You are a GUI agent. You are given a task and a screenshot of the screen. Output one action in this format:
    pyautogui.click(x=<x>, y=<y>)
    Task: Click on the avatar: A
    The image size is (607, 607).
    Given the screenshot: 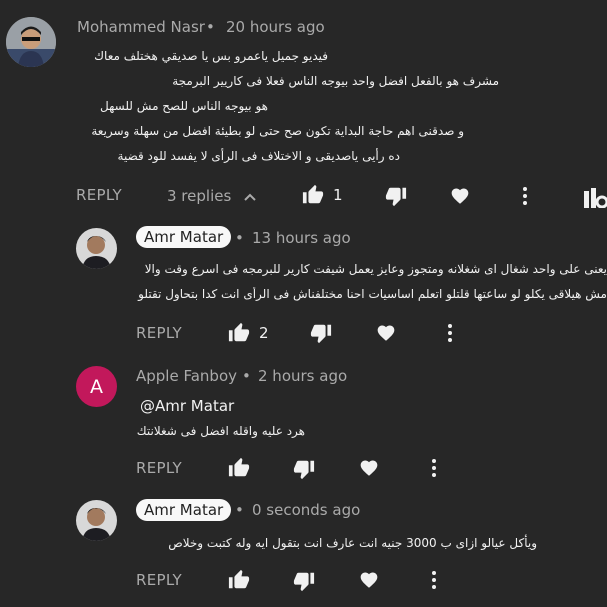 What is the action you would take?
    pyautogui.click(x=96, y=386)
    